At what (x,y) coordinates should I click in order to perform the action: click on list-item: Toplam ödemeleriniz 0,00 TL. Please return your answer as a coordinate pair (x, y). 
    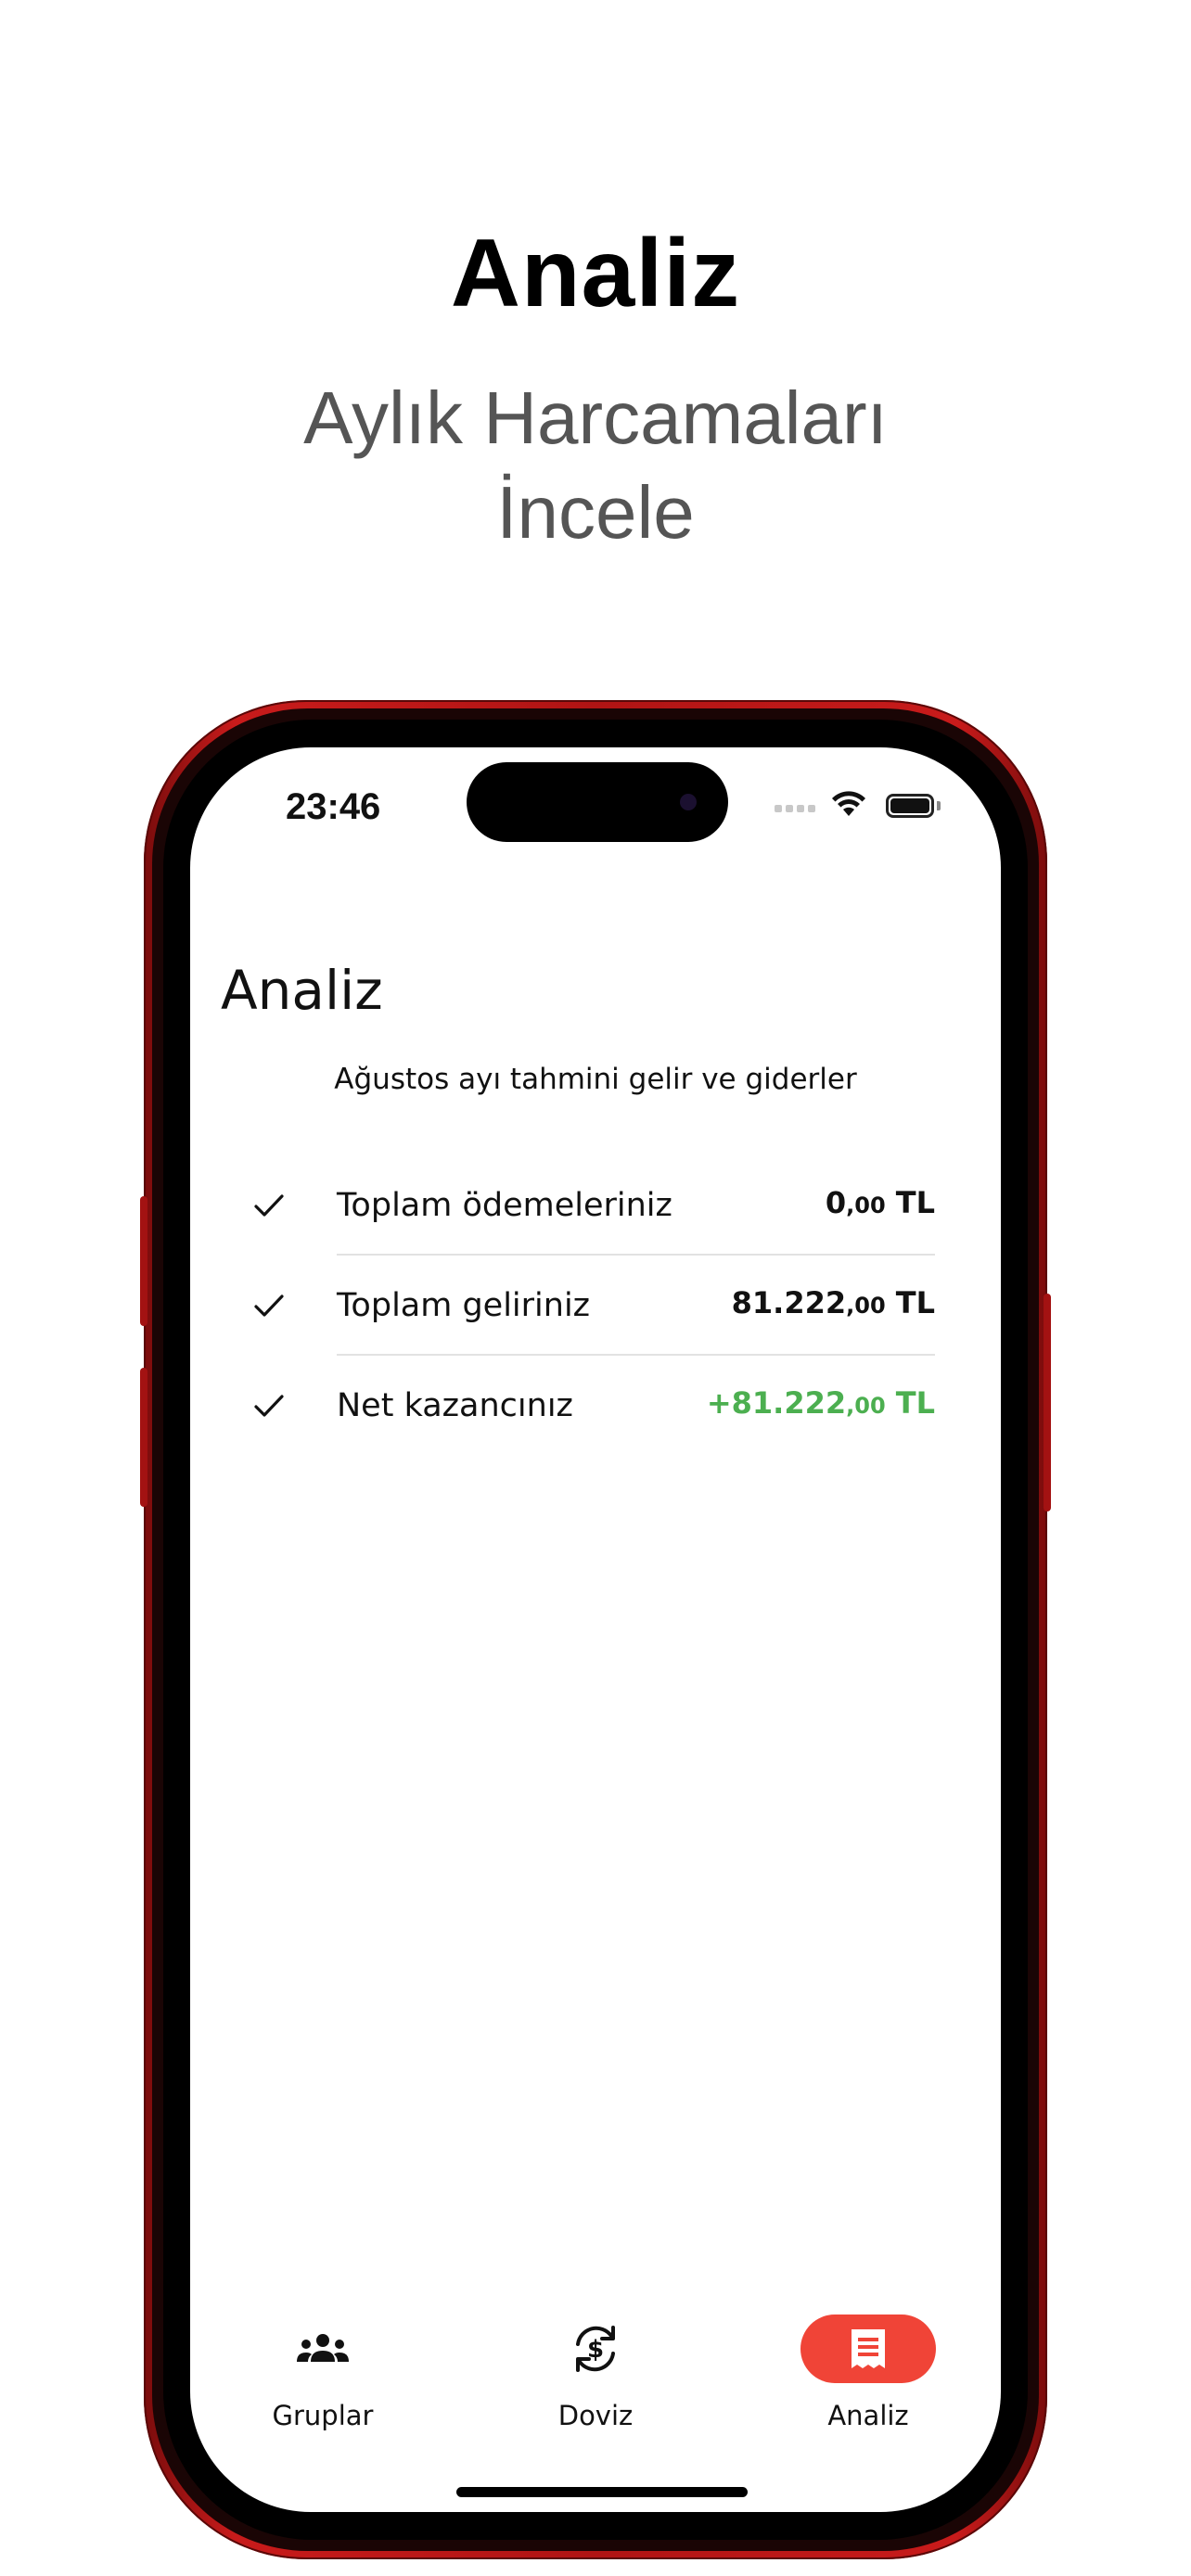
    Looking at the image, I should click on (595, 1205).